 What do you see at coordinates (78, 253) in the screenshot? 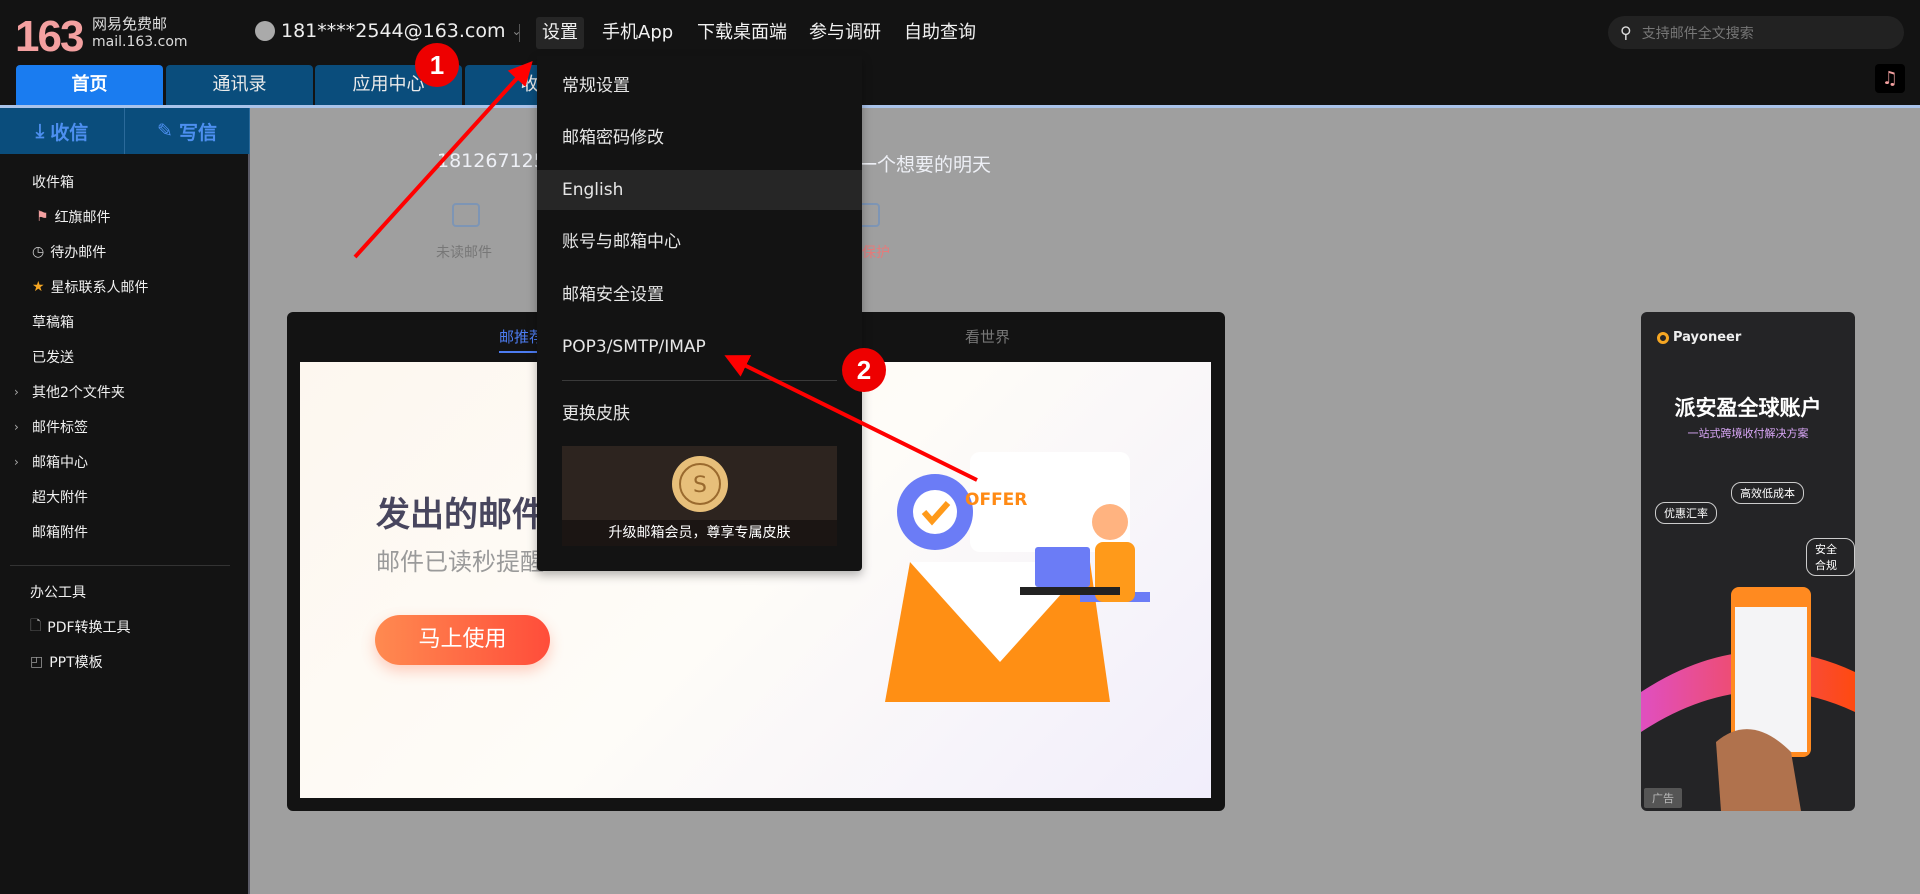
I see `sidebar-item-label: 待办邮件` at bounding box center [78, 253].